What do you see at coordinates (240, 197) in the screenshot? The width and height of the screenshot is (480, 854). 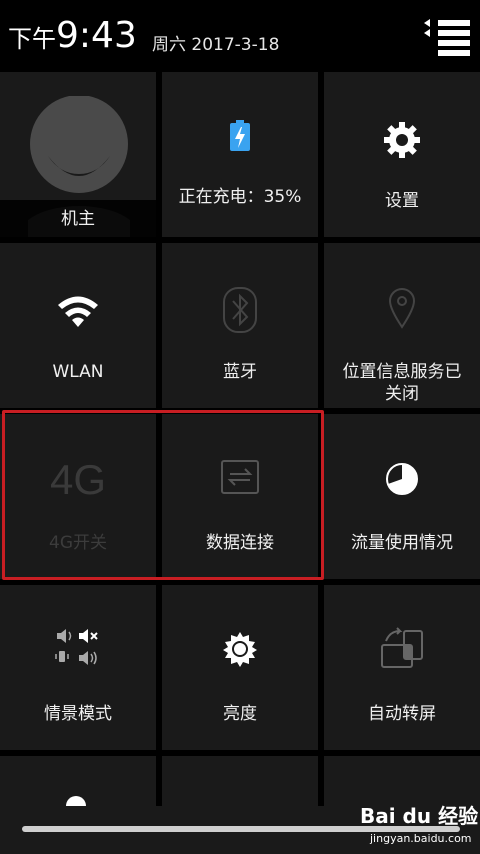 I see `tile-label-battery: 正在充电：35%` at bounding box center [240, 197].